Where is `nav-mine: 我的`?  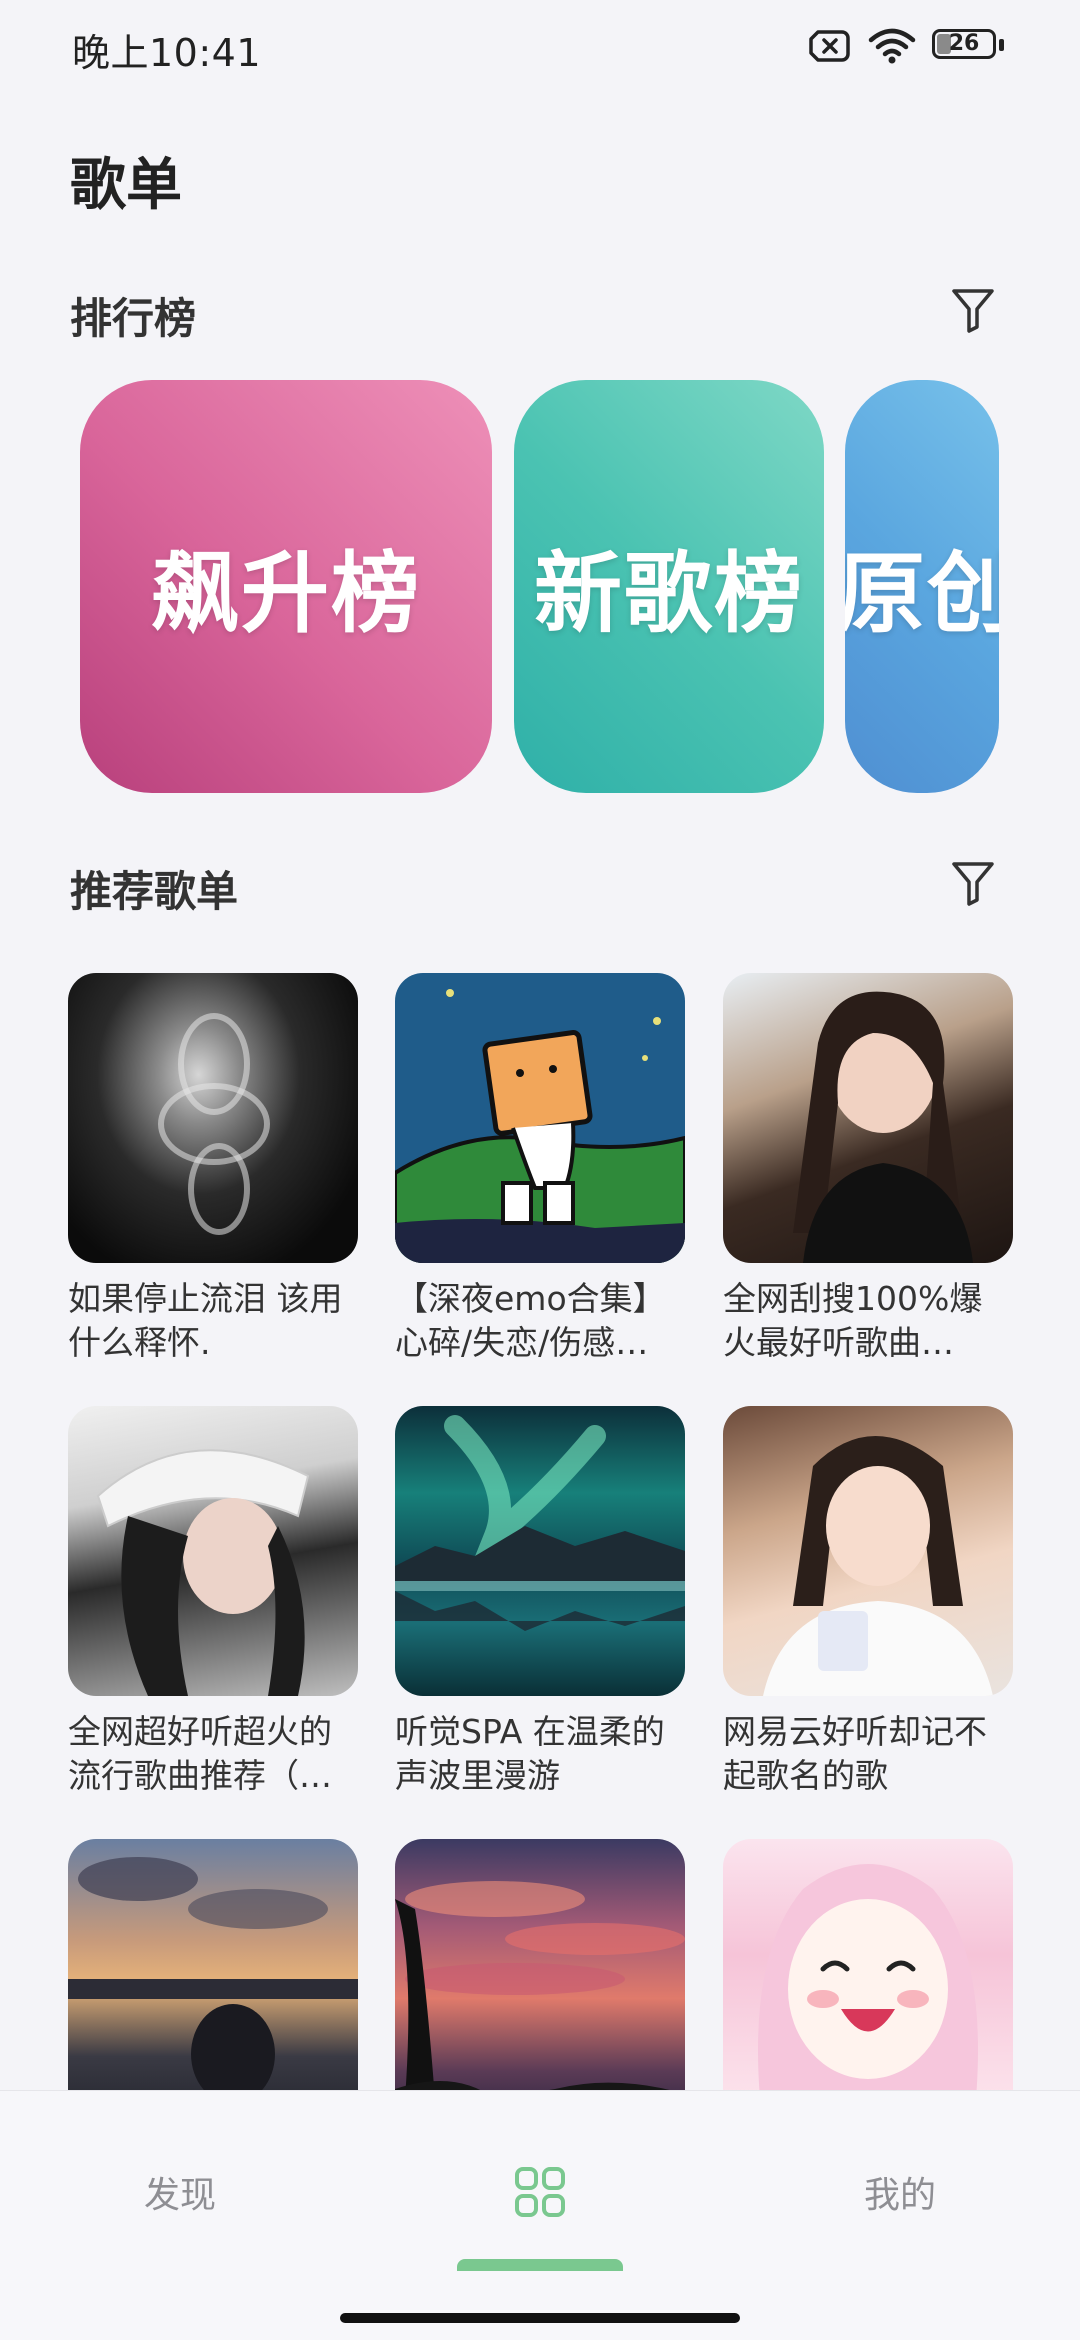 nav-mine: 我的 is located at coordinates (900, 2192).